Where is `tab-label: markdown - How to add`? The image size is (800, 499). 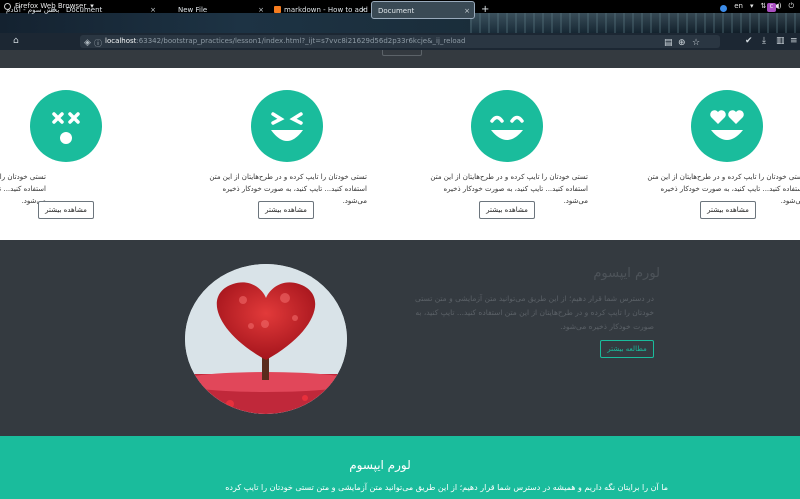 tab-label: markdown - How to add is located at coordinates (326, 10).